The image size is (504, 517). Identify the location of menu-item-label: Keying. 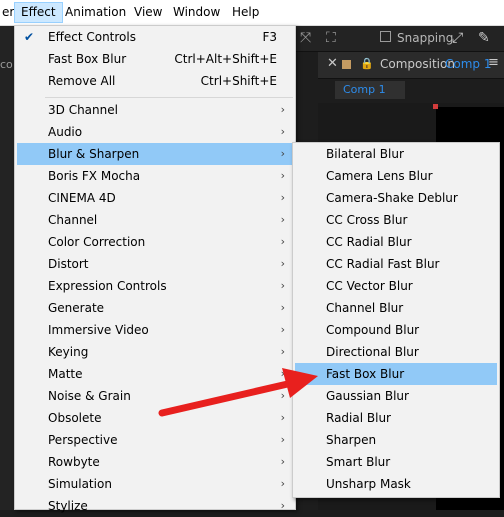
(68, 352).